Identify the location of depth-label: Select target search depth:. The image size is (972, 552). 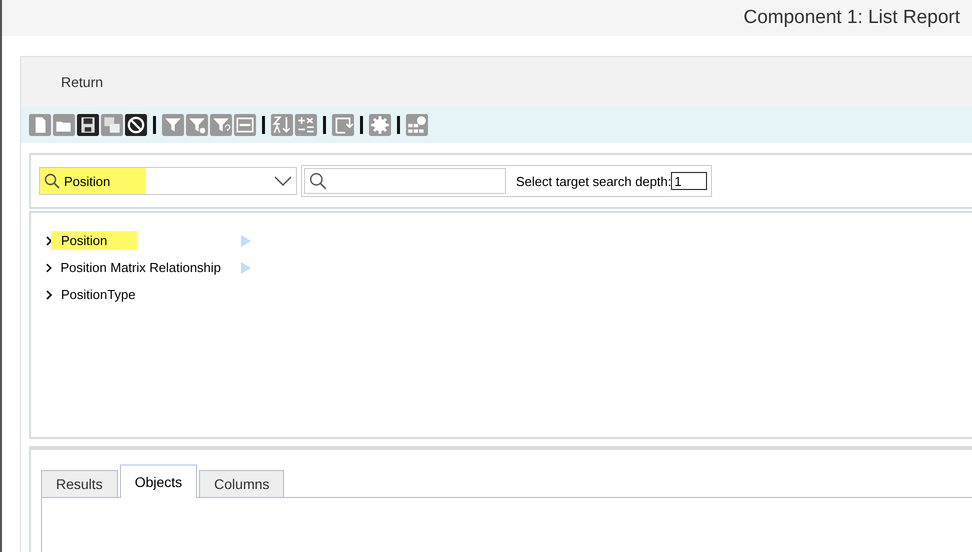
(594, 181).